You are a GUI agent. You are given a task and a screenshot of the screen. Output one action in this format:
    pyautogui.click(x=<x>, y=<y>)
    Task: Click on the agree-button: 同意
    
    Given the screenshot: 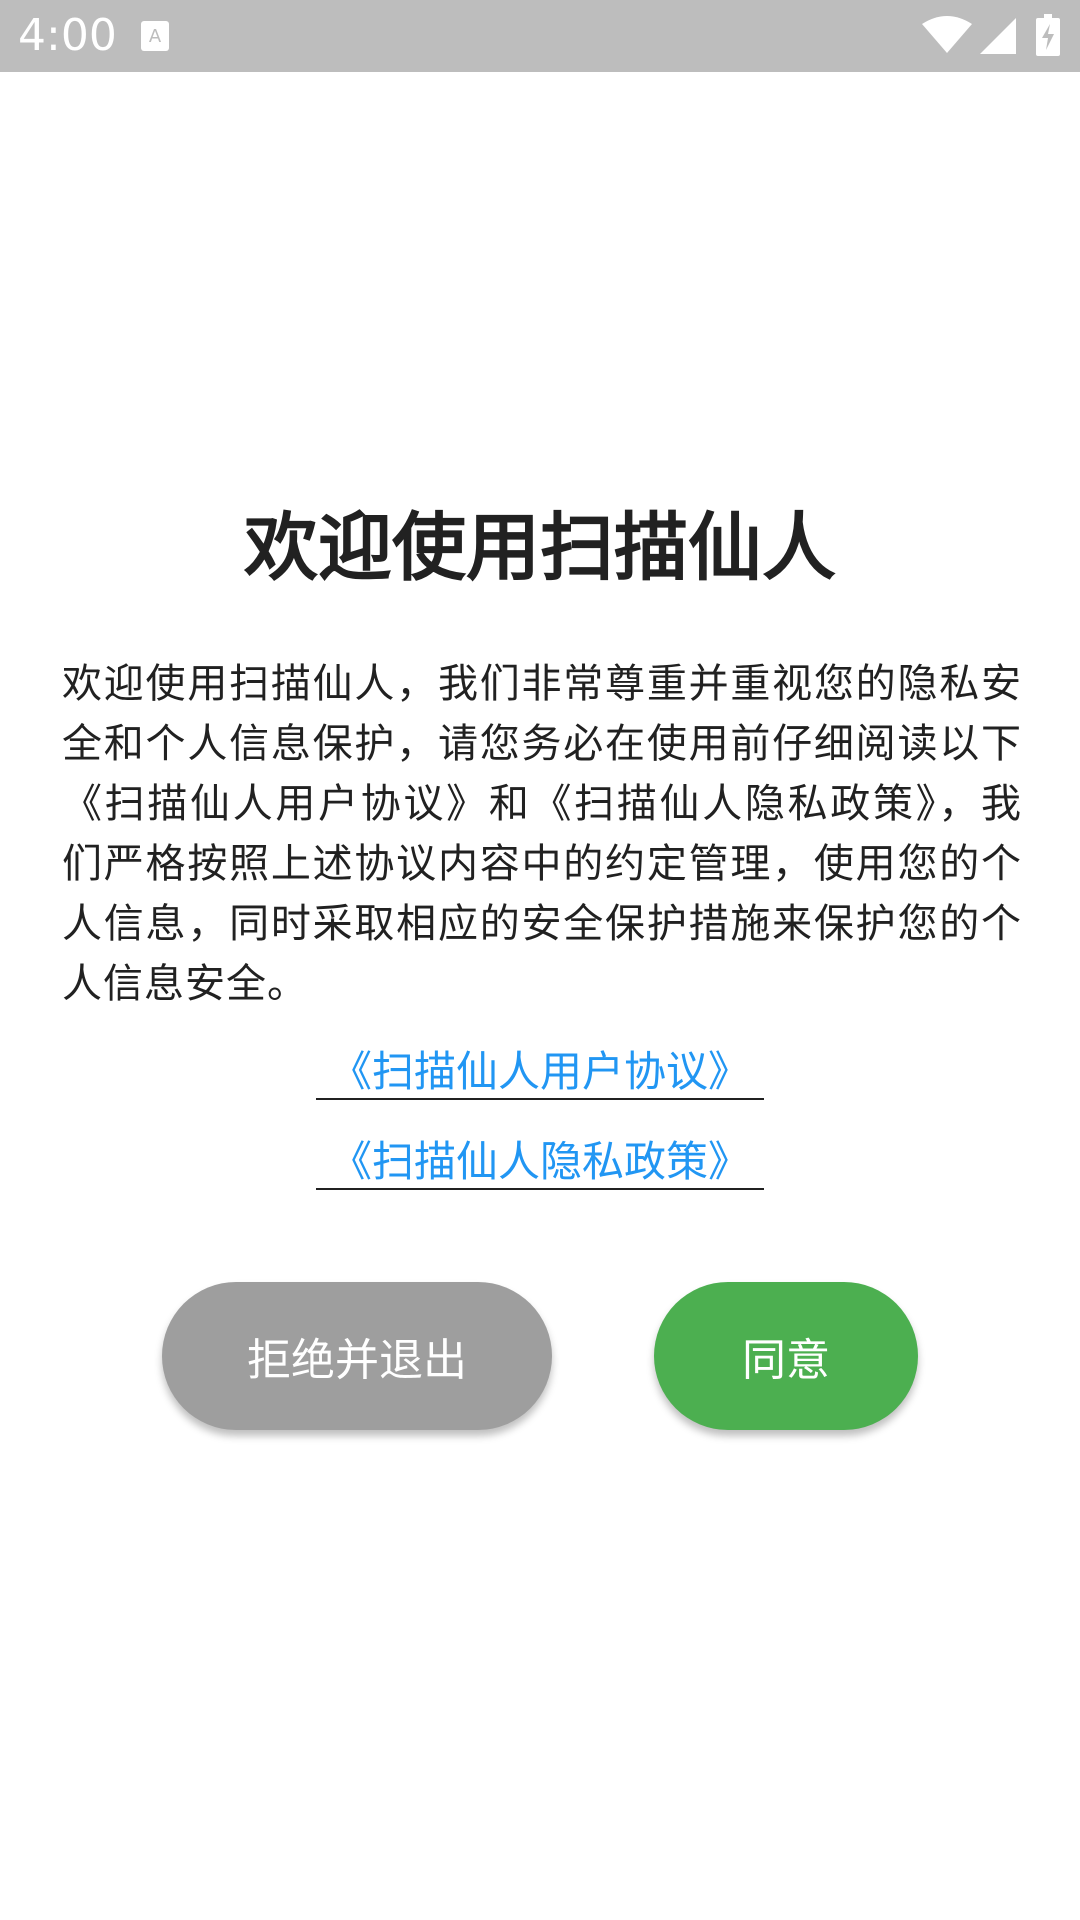 What is the action you would take?
    pyautogui.click(x=786, y=1356)
    